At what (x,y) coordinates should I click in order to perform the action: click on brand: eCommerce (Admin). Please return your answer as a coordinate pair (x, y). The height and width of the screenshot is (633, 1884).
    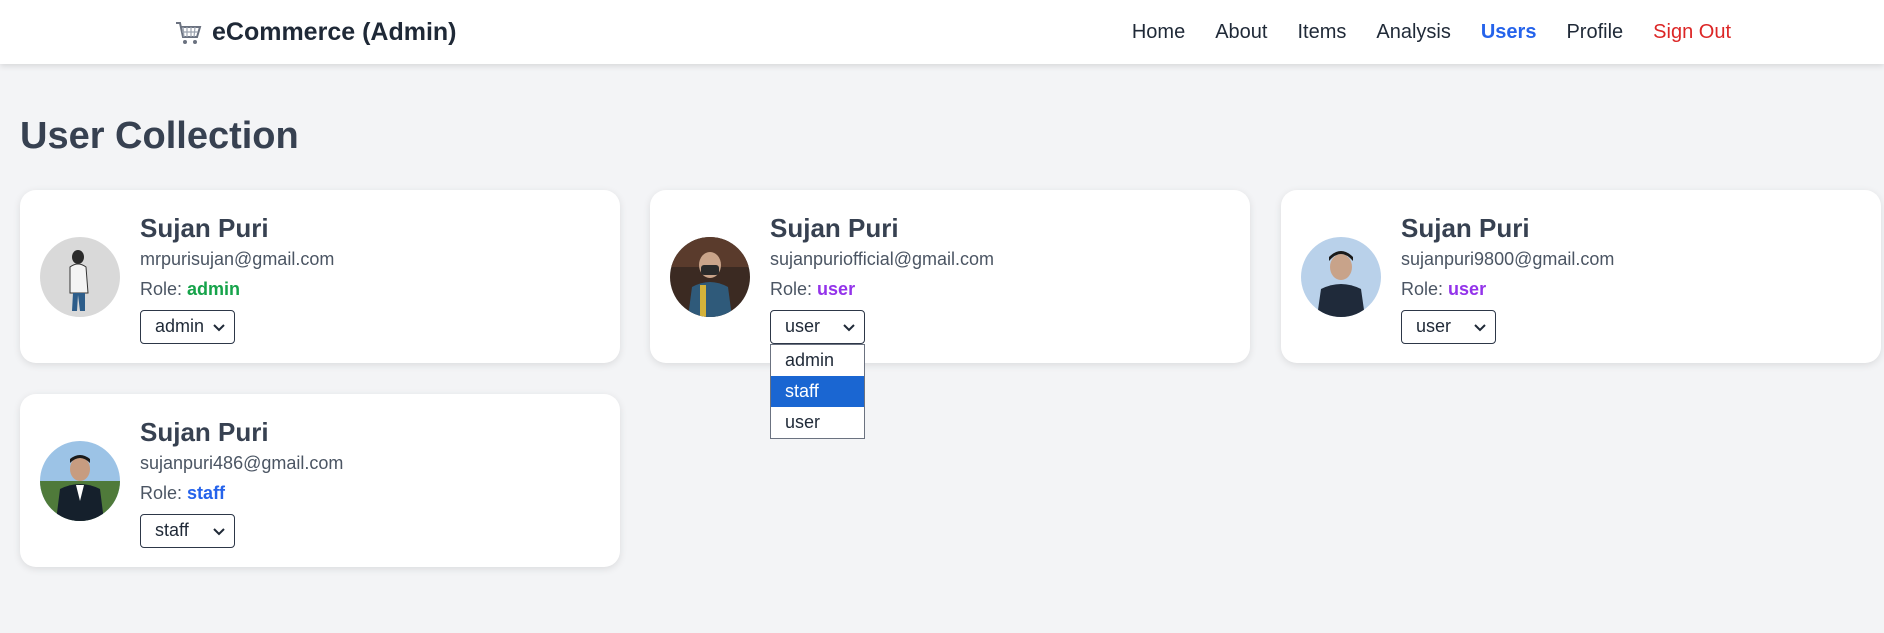
    Looking at the image, I should click on (315, 32).